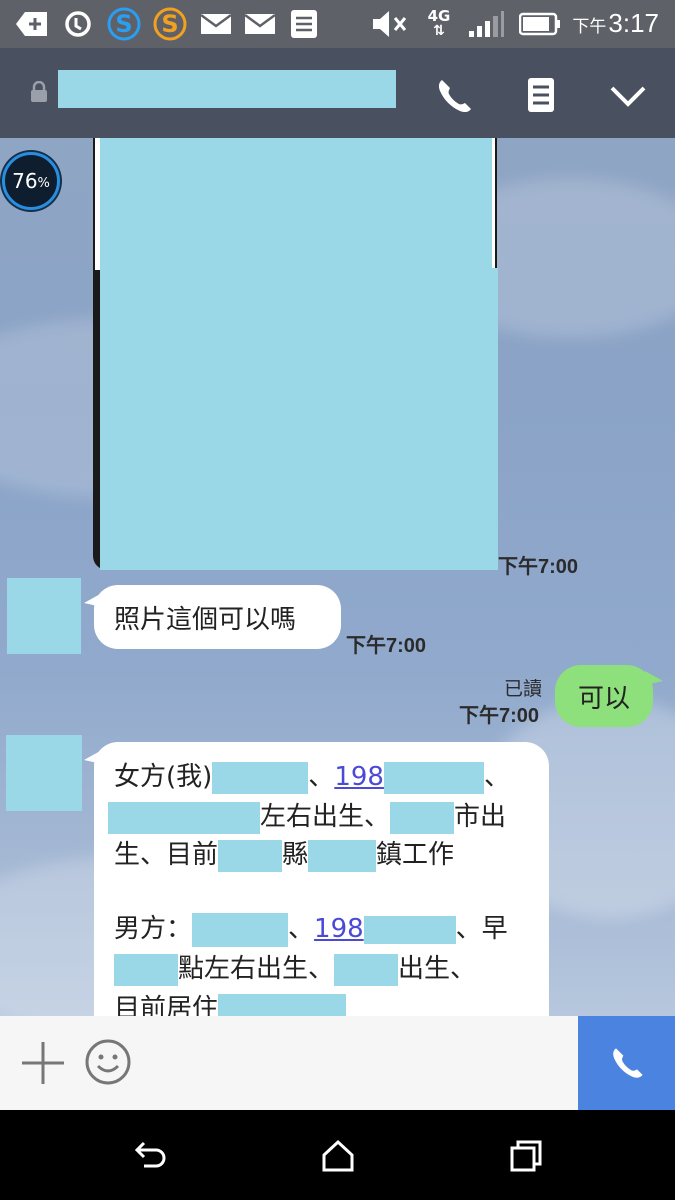  Describe the element at coordinates (390, 24) in the screenshot. I see `mute-icon` at that location.